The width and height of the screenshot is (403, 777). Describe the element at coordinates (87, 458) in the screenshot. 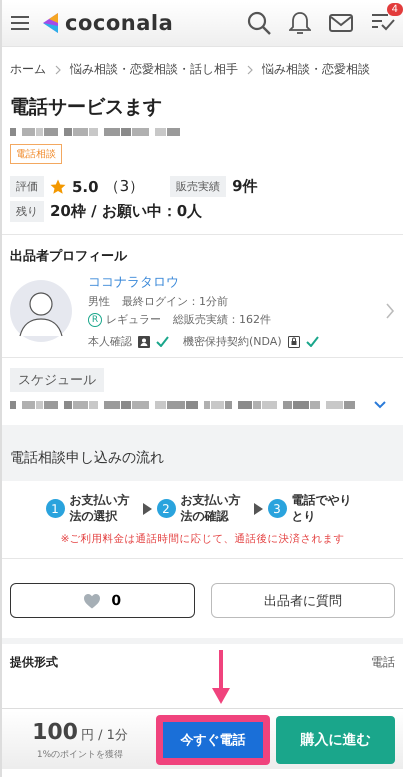

I see `section-heading: 電話相談申し込みの流れ` at that location.